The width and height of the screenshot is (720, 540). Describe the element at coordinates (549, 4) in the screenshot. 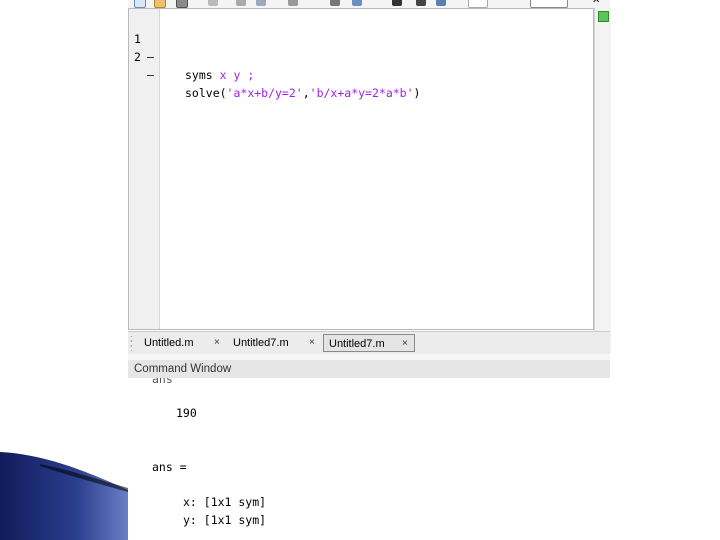

I see `layout-select` at that location.